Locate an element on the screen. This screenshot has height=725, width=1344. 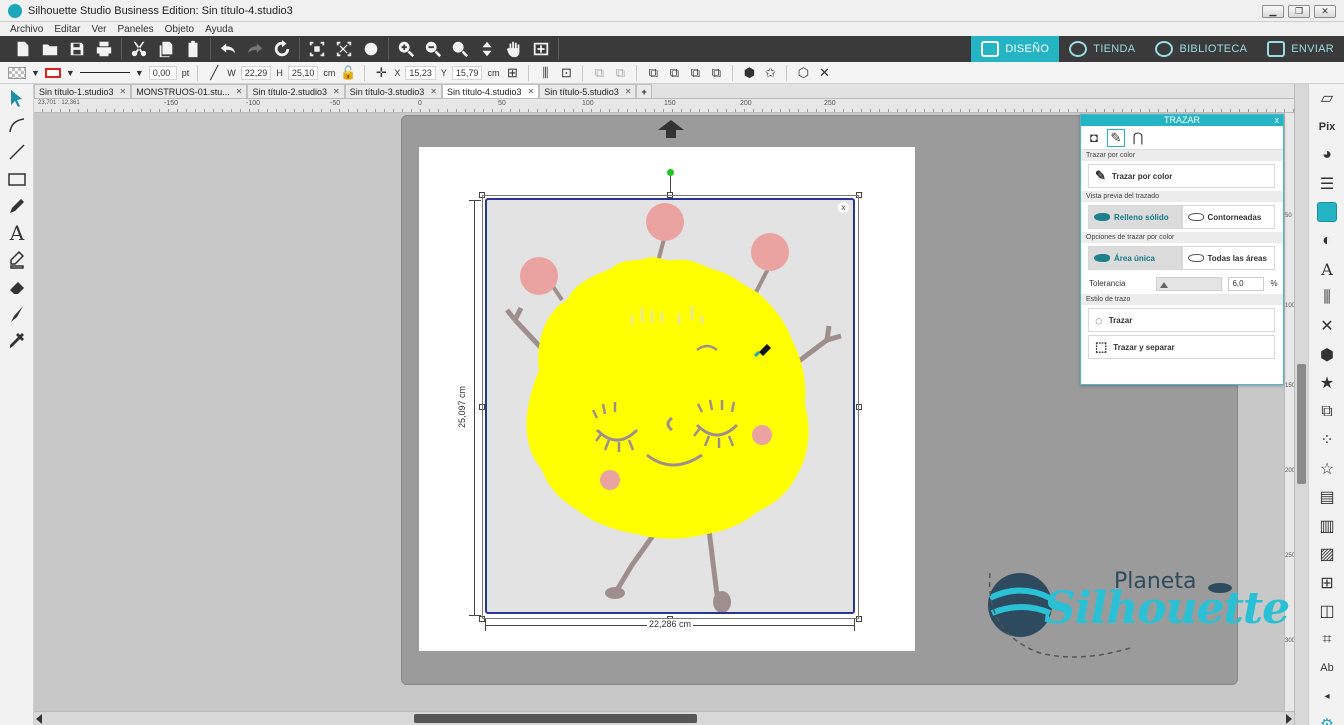
sketch-icon: ▤ is located at coordinates (1326, 497).